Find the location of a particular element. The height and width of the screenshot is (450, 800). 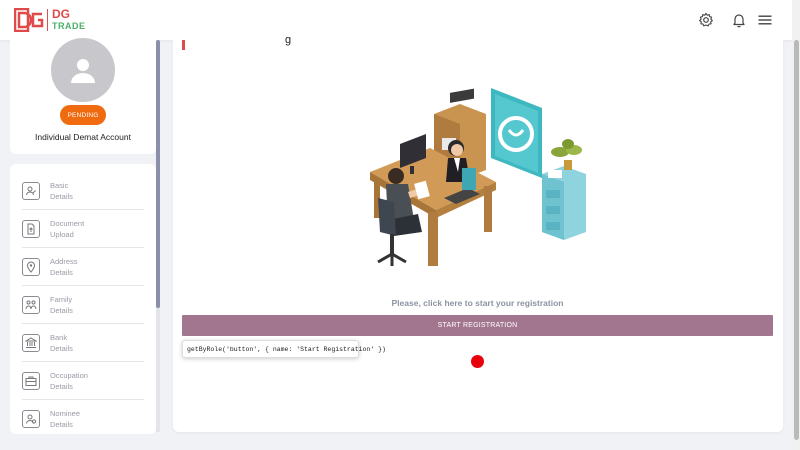

step-occupation-details: Occupation Details is located at coordinates (83, 381).